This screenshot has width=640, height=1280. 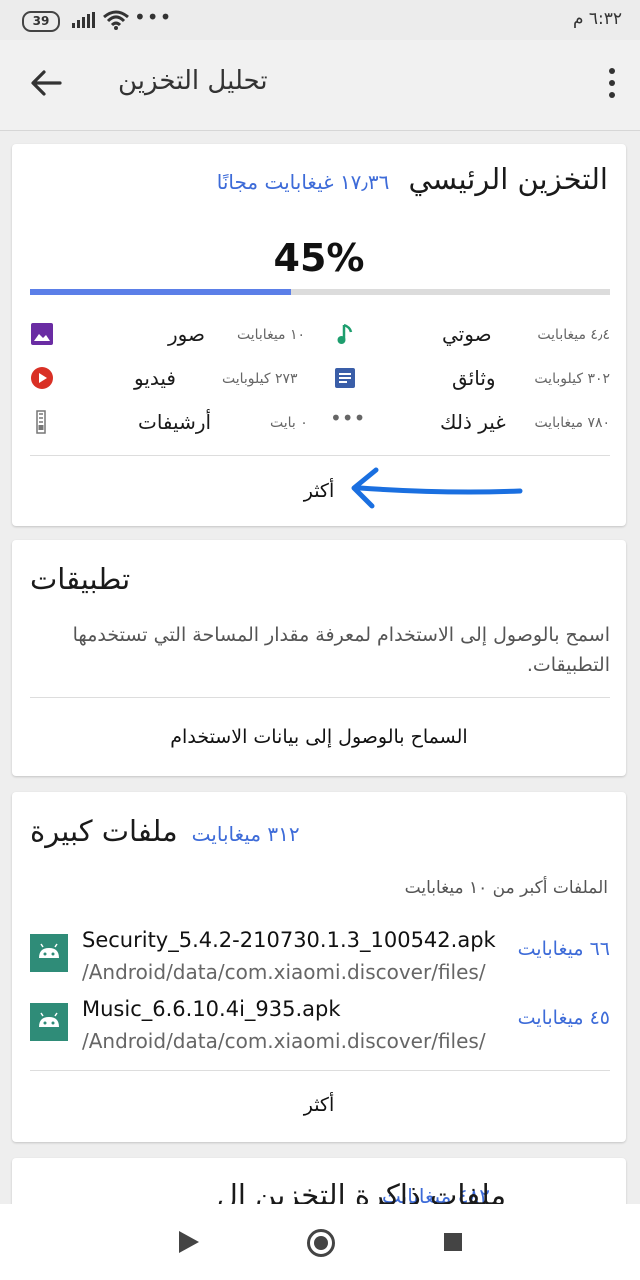 What do you see at coordinates (289, 940) in the screenshot?
I see `file-name: Security_5.4.2-210730.1.3_100542.apk` at bounding box center [289, 940].